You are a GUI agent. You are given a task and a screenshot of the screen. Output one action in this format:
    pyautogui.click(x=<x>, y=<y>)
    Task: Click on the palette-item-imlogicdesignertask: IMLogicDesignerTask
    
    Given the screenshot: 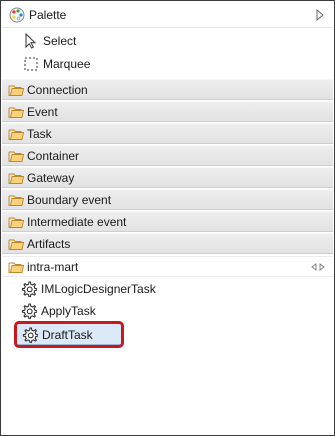 What is the action you would take?
    pyautogui.click(x=85, y=289)
    